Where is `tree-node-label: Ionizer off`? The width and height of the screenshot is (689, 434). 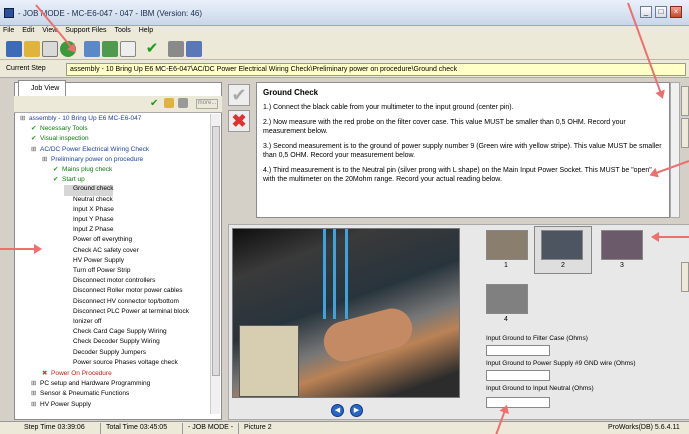 tree-node-label: Ionizer off is located at coordinates (87, 321).